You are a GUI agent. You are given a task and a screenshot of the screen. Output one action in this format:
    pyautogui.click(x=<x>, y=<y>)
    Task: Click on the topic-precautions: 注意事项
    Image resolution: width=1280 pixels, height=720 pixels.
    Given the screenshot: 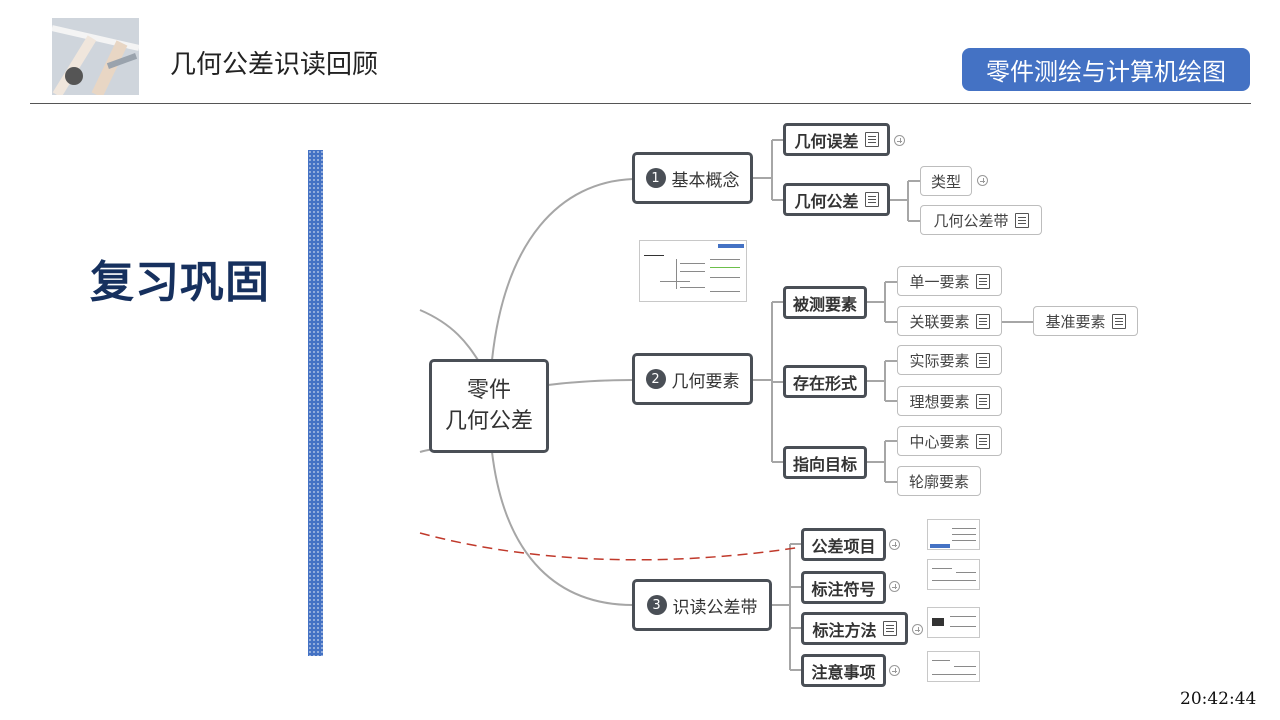 What is the action you would take?
    pyautogui.click(x=843, y=670)
    